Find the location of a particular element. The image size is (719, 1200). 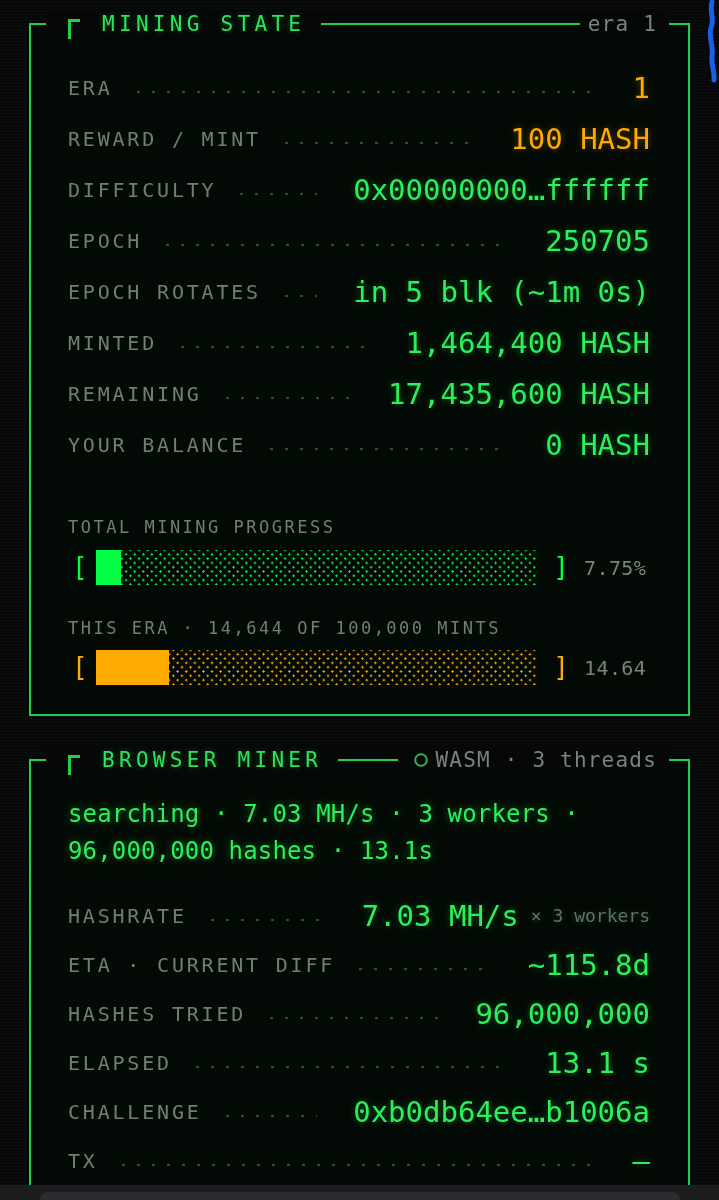

stat-label: REMAINING is located at coordinates (135, 393).